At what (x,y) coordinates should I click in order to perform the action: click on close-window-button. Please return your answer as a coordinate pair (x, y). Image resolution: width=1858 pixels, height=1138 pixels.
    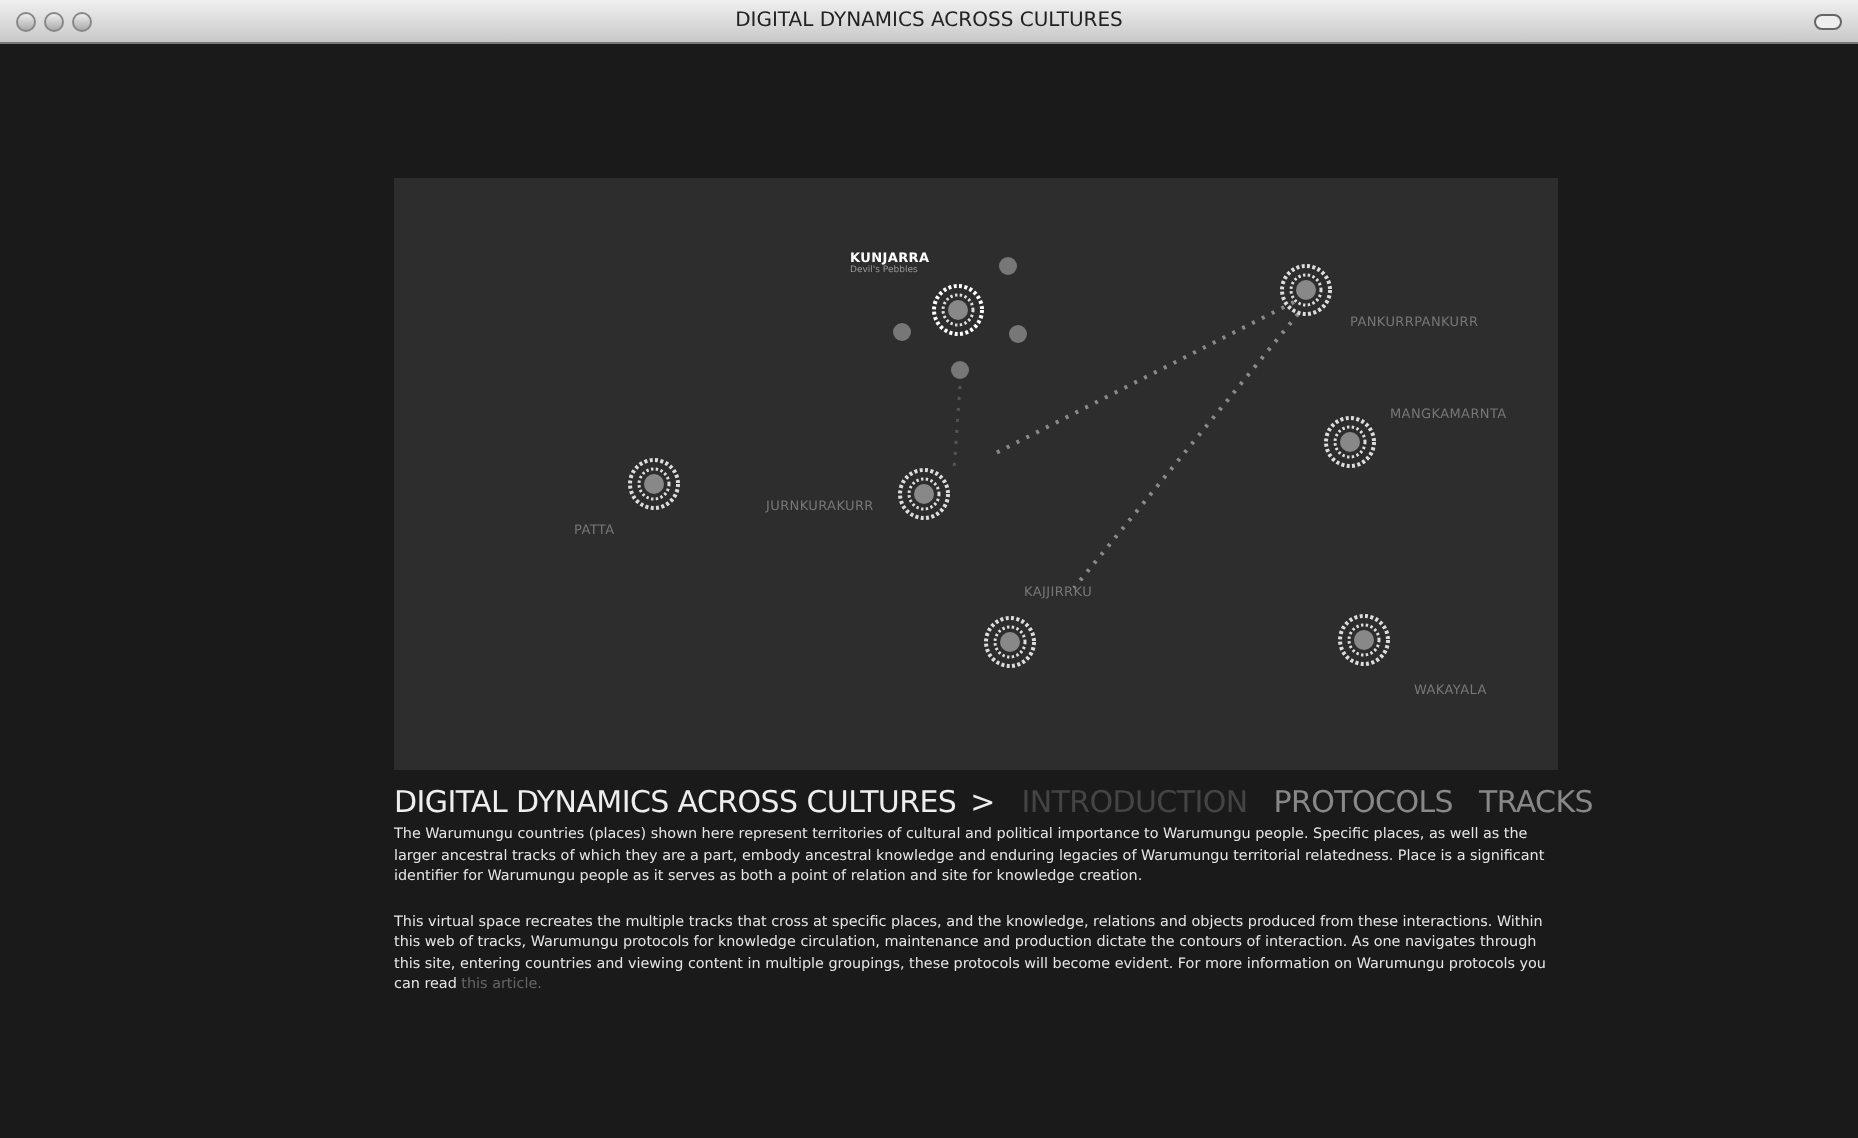
    Looking at the image, I should click on (26, 21).